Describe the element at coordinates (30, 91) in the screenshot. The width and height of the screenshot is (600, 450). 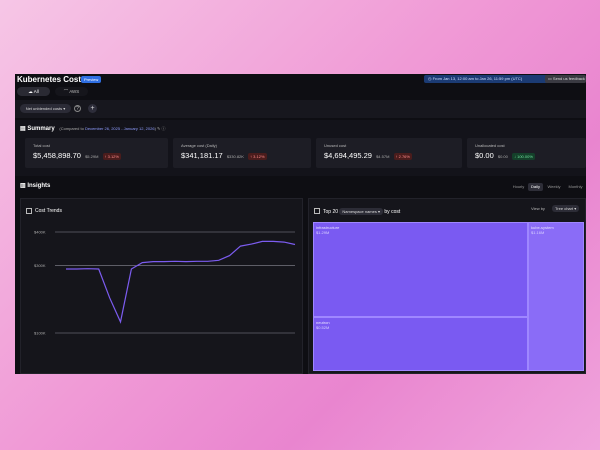
I see `cloud-icon: ☁` at that location.